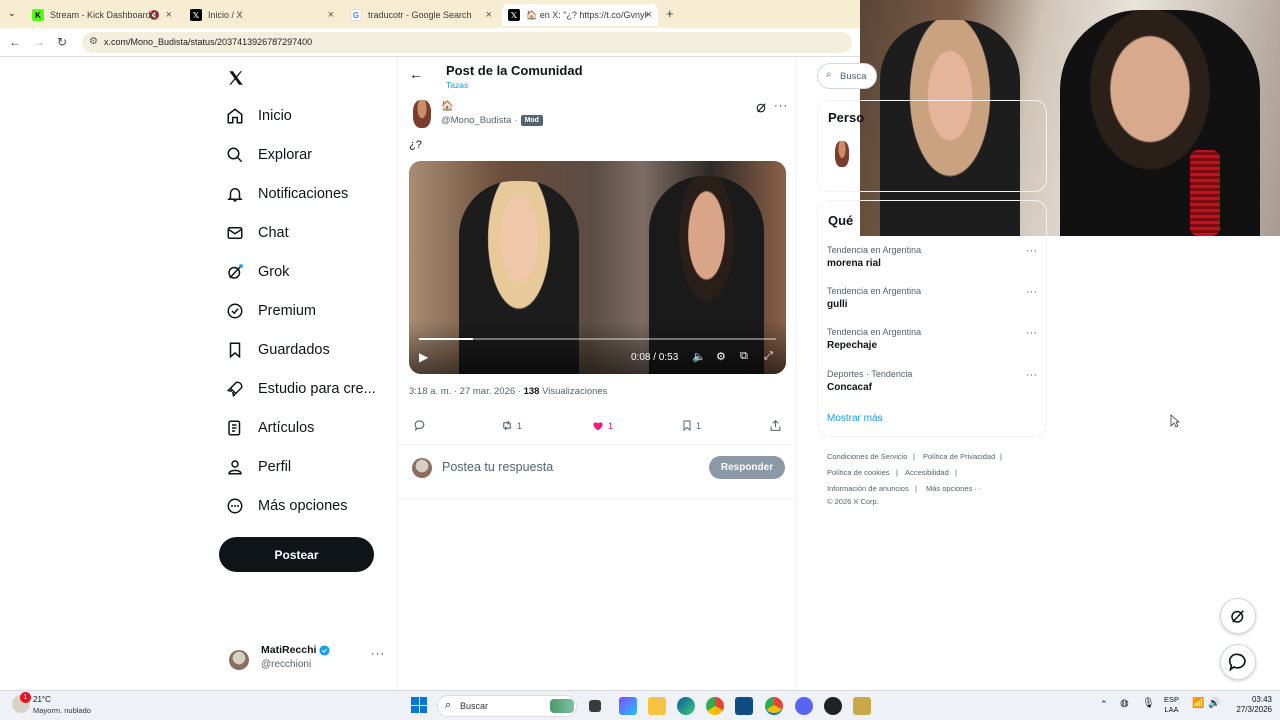 The width and height of the screenshot is (1280, 720). I want to click on trend-item: Deportes · Tendencia Concacaf ···, so click(937, 381).